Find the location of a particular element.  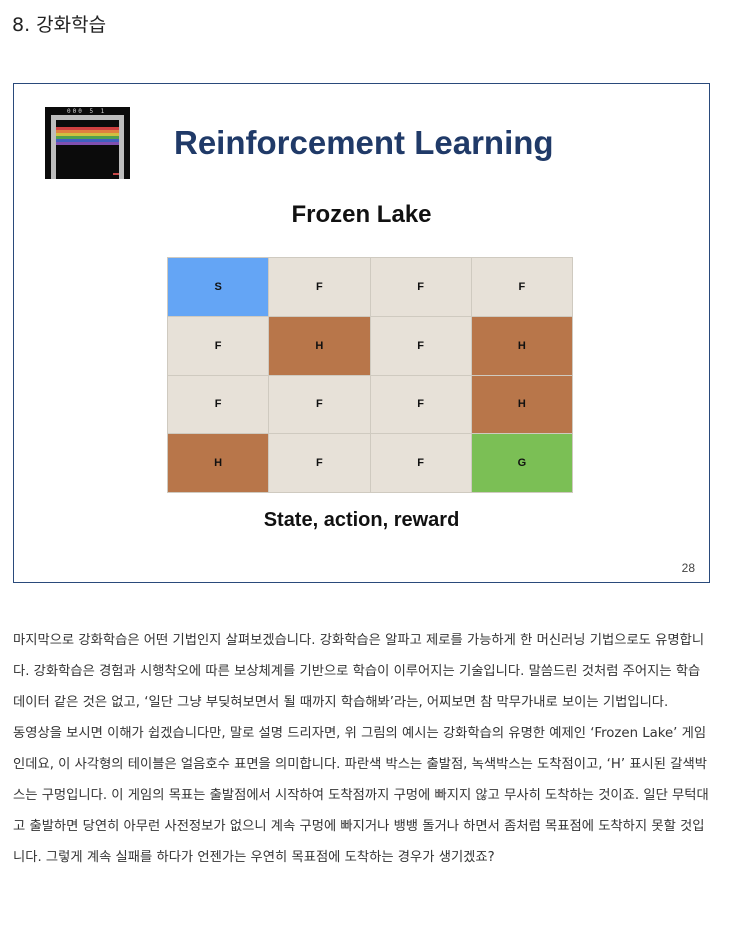

frozen-lake-grid: SFFFFHFHFFFHHFFG is located at coordinates (370, 375).